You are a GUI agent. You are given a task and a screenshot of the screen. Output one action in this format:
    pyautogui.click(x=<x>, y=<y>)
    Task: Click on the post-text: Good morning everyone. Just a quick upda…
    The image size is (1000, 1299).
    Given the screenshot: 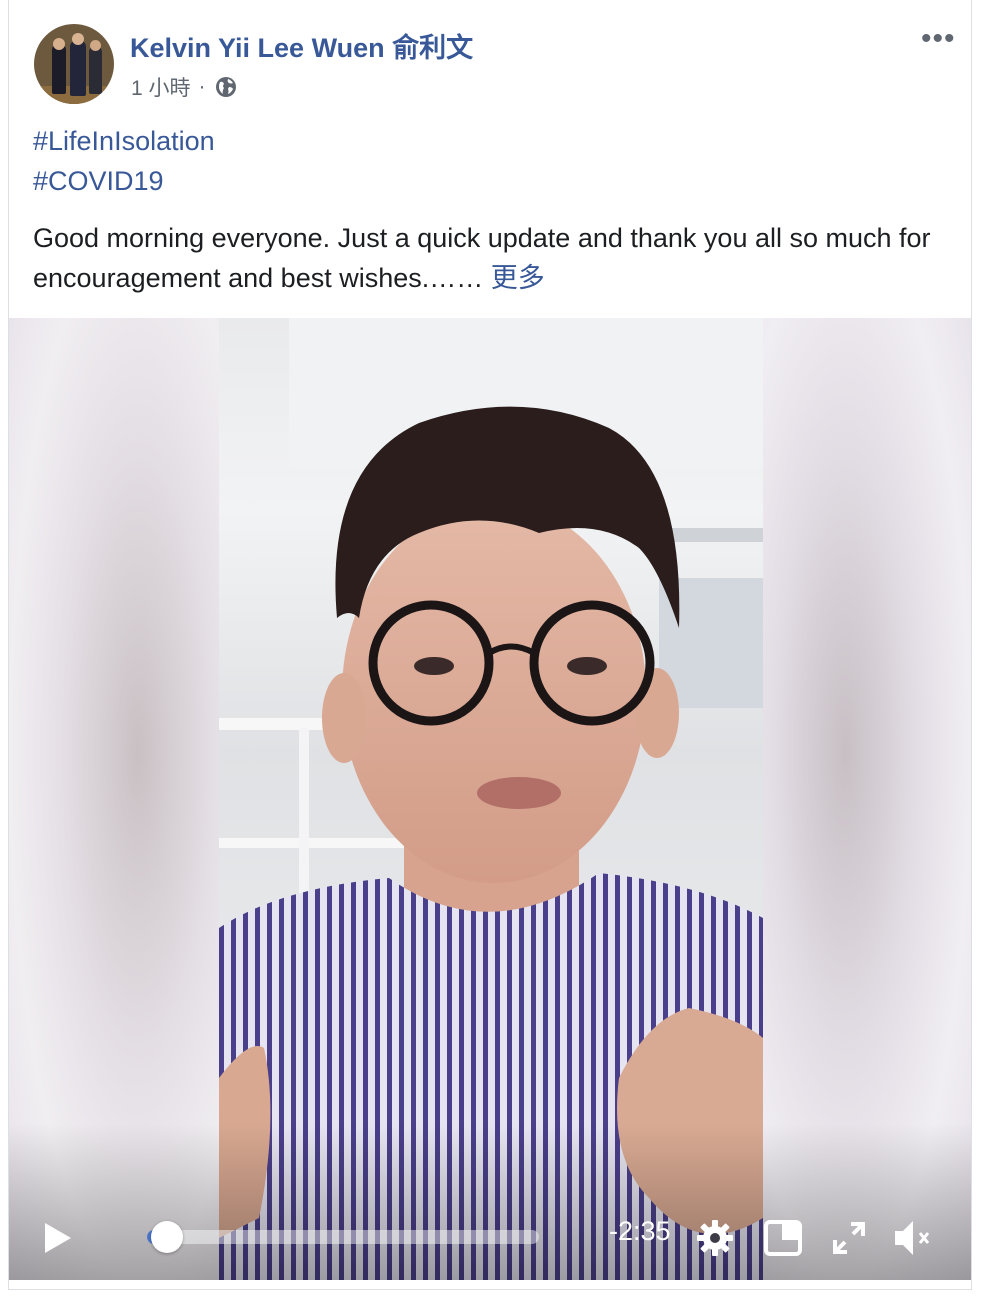 What is the action you would take?
    pyautogui.click(x=493, y=258)
    